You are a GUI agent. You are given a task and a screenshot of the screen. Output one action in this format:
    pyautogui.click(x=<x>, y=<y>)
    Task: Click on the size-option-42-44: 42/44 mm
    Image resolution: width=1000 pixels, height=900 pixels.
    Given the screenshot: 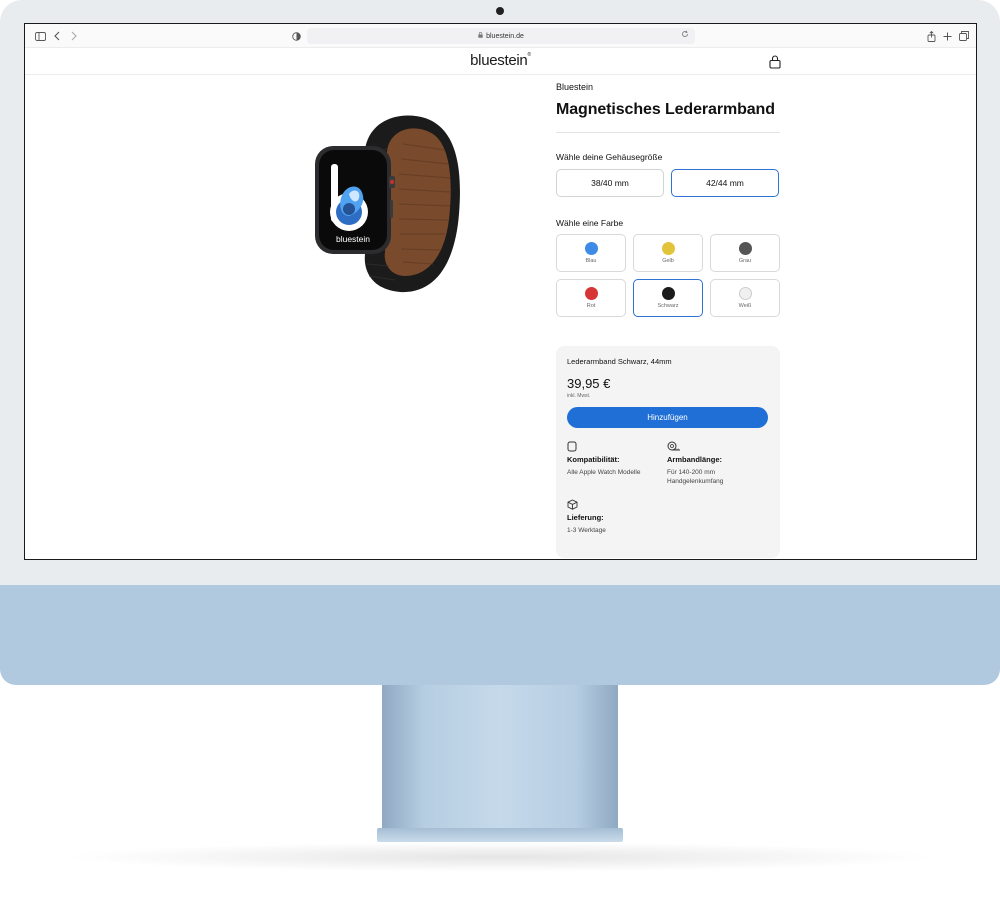 What is the action you would take?
    pyautogui.click(x=725, y=183)
    